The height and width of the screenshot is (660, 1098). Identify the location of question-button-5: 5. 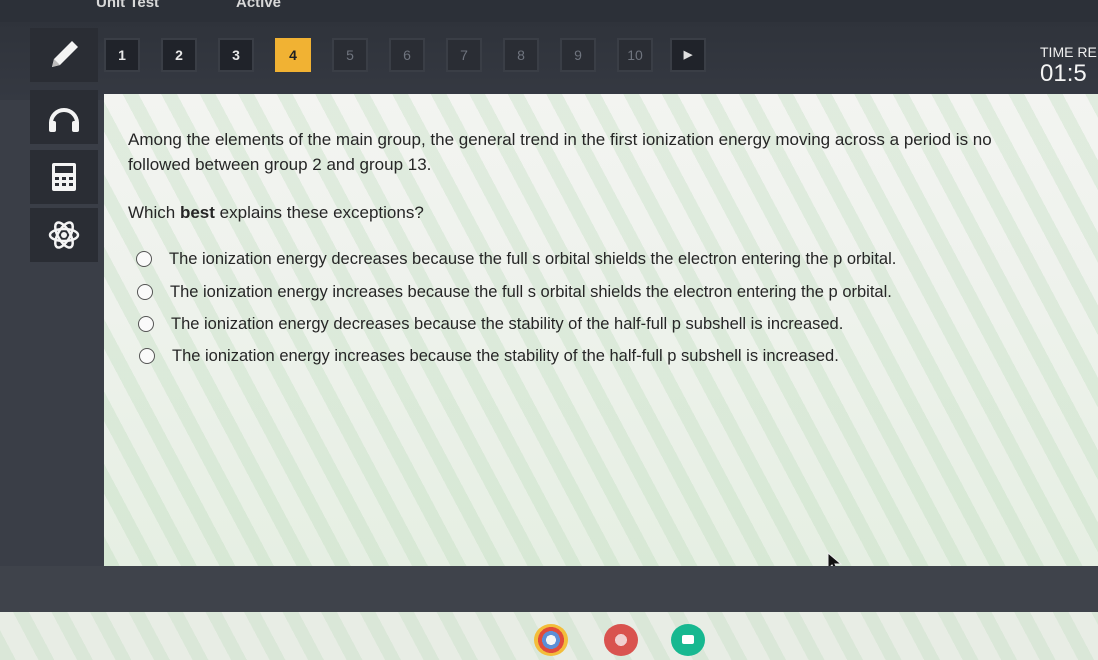
(350, 55).